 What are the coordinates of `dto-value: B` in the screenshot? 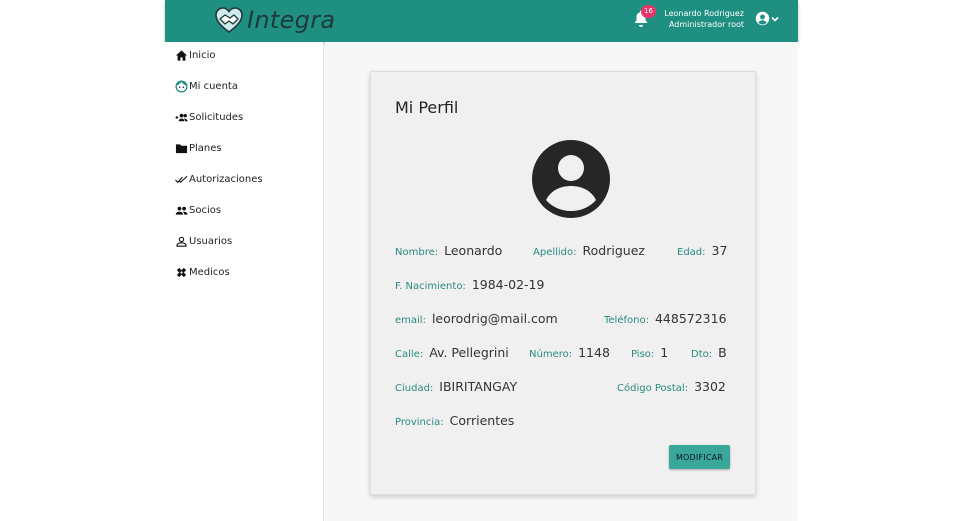 It's located at (722, 352).